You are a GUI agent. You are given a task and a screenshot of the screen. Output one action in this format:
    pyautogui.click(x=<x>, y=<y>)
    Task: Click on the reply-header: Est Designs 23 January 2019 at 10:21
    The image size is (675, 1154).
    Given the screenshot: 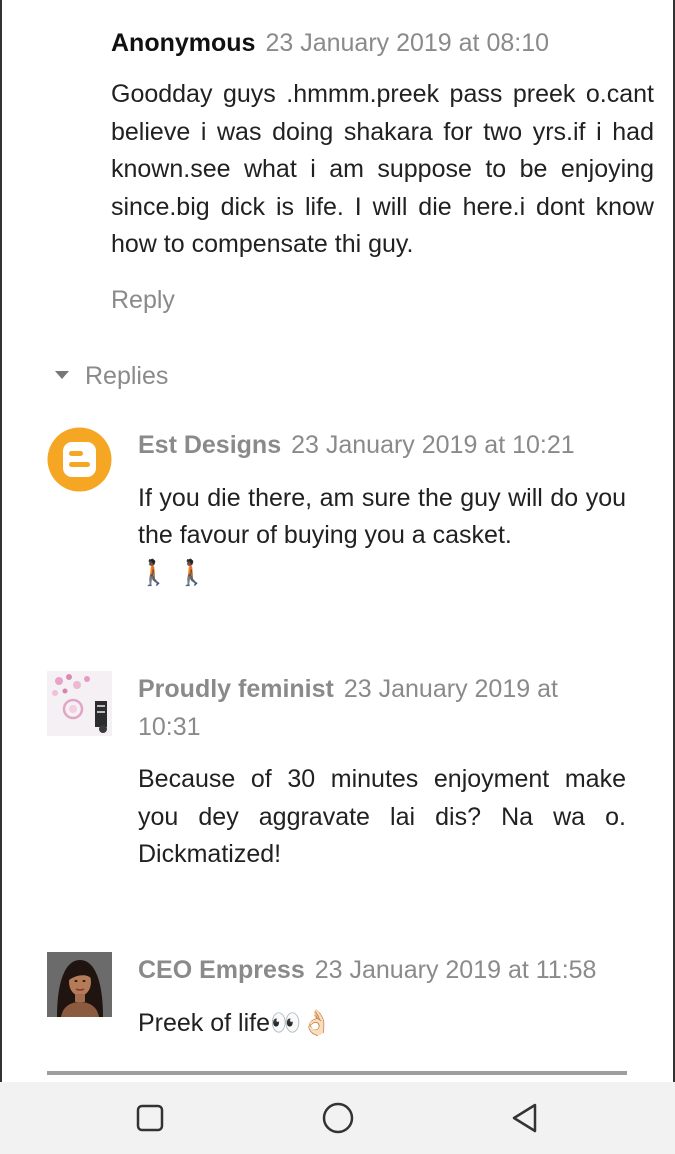 What is the action you would take?
    pyautogui.click(x=382, y=446)
    